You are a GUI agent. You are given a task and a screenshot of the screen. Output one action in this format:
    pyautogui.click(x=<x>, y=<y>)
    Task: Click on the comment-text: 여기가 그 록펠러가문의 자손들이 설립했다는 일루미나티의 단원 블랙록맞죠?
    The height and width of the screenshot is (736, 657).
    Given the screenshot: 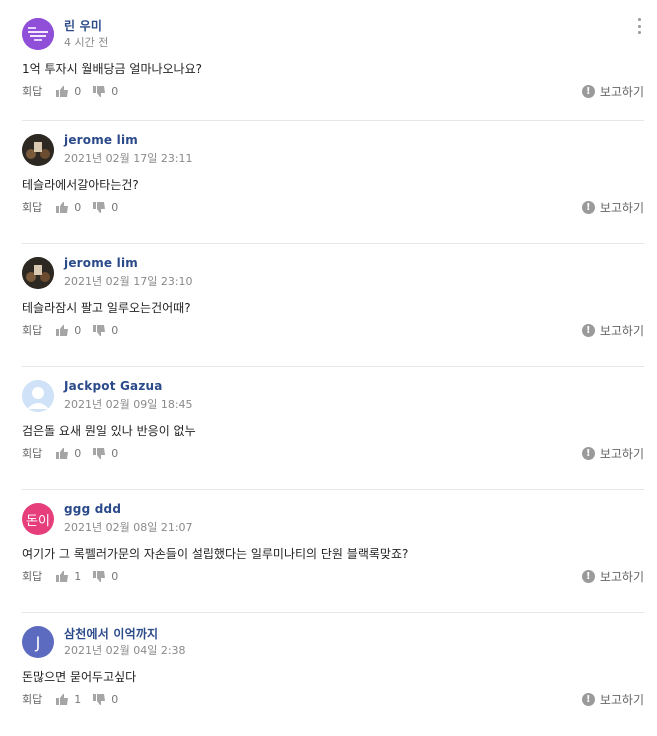 What is the action you would take?
    pyautogui.click(x=215, y=554)
    